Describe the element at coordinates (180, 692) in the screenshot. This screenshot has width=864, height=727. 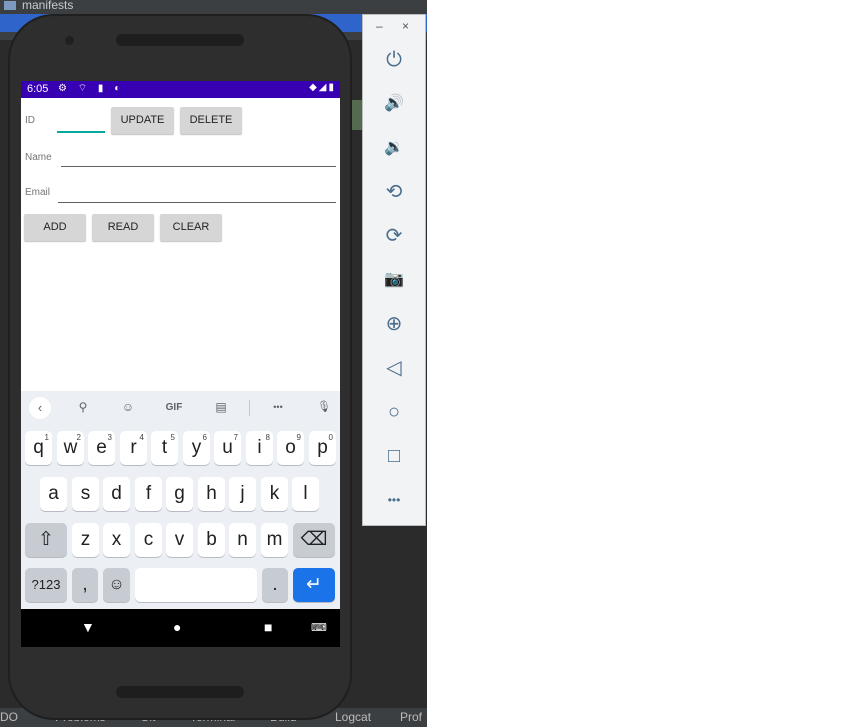
I see `bottom-speaker` at that location.